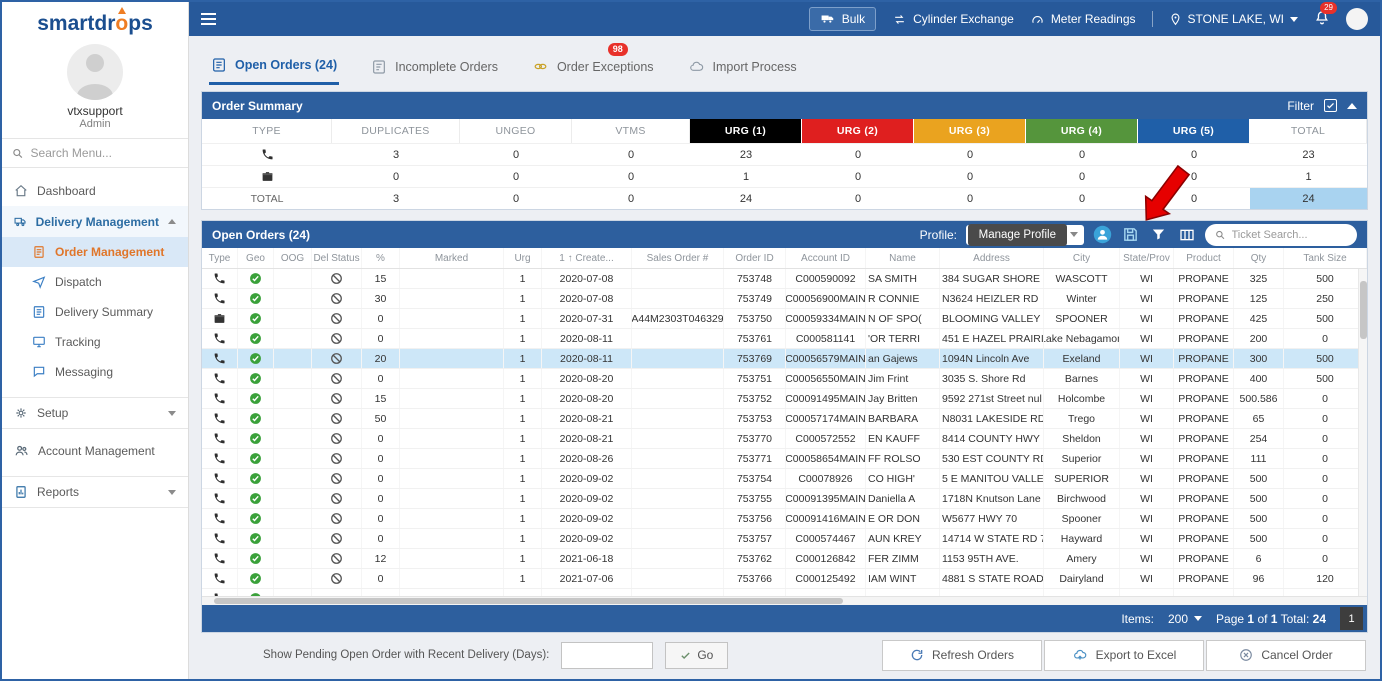  I want to click on orders-column-header: Geo, so click(256, 258).